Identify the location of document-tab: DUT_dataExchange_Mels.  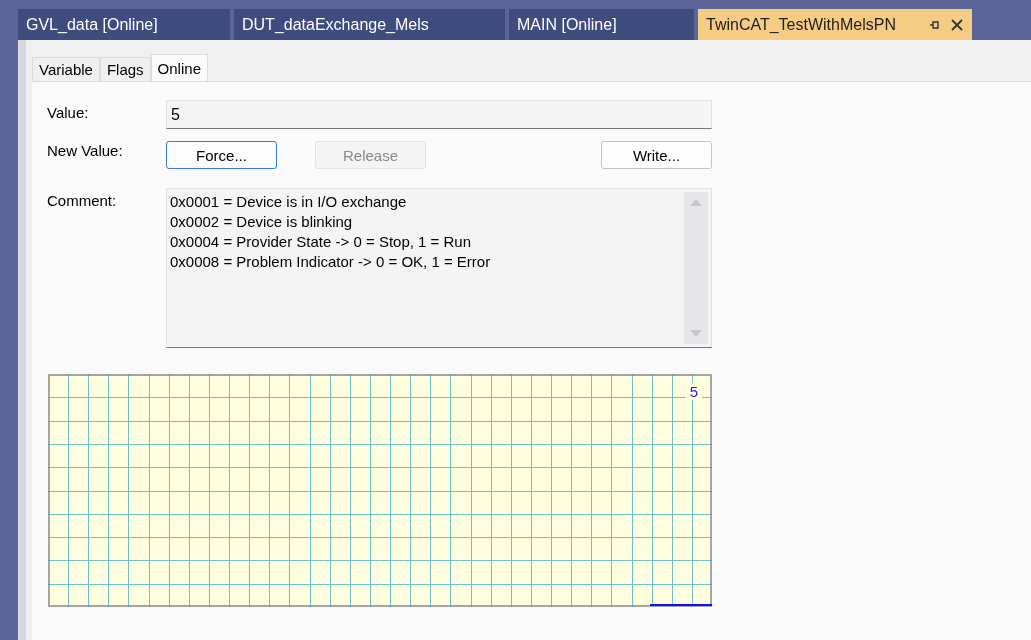
(369, 24).